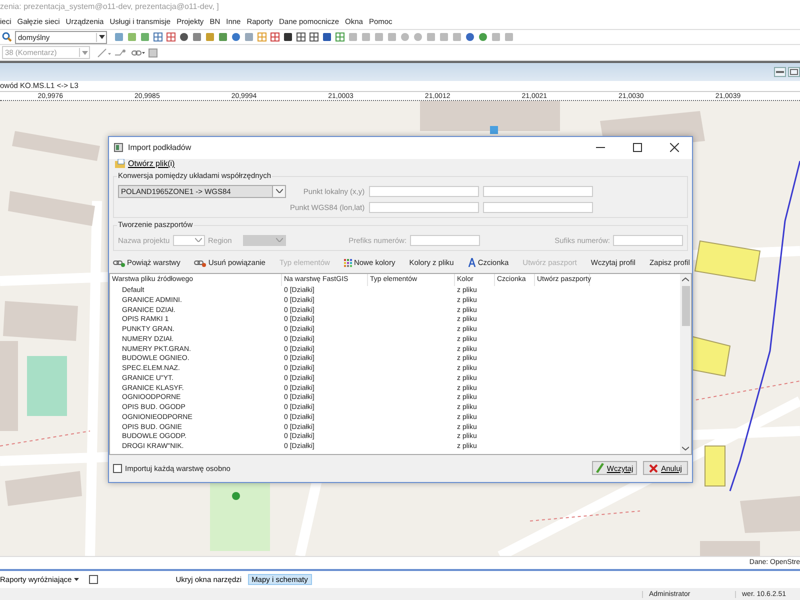 This screenshot has height=600, width=800. I want to click on restore-button, so click(794, 71).